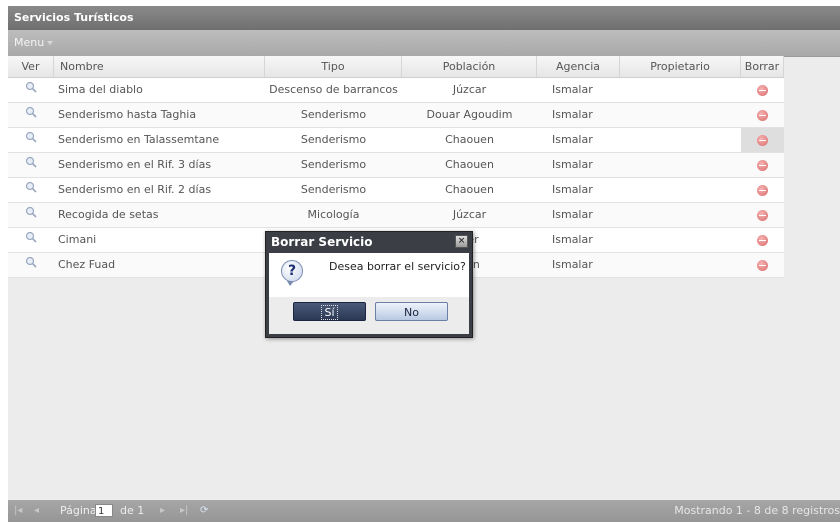 This screenshot has height=522, width=840. What do you see at coordinates (396, 215) in the screenshot?
I see `table-row: Recogida de setas Micología Júzcar Ismalar` at bounding box center [396, 215].